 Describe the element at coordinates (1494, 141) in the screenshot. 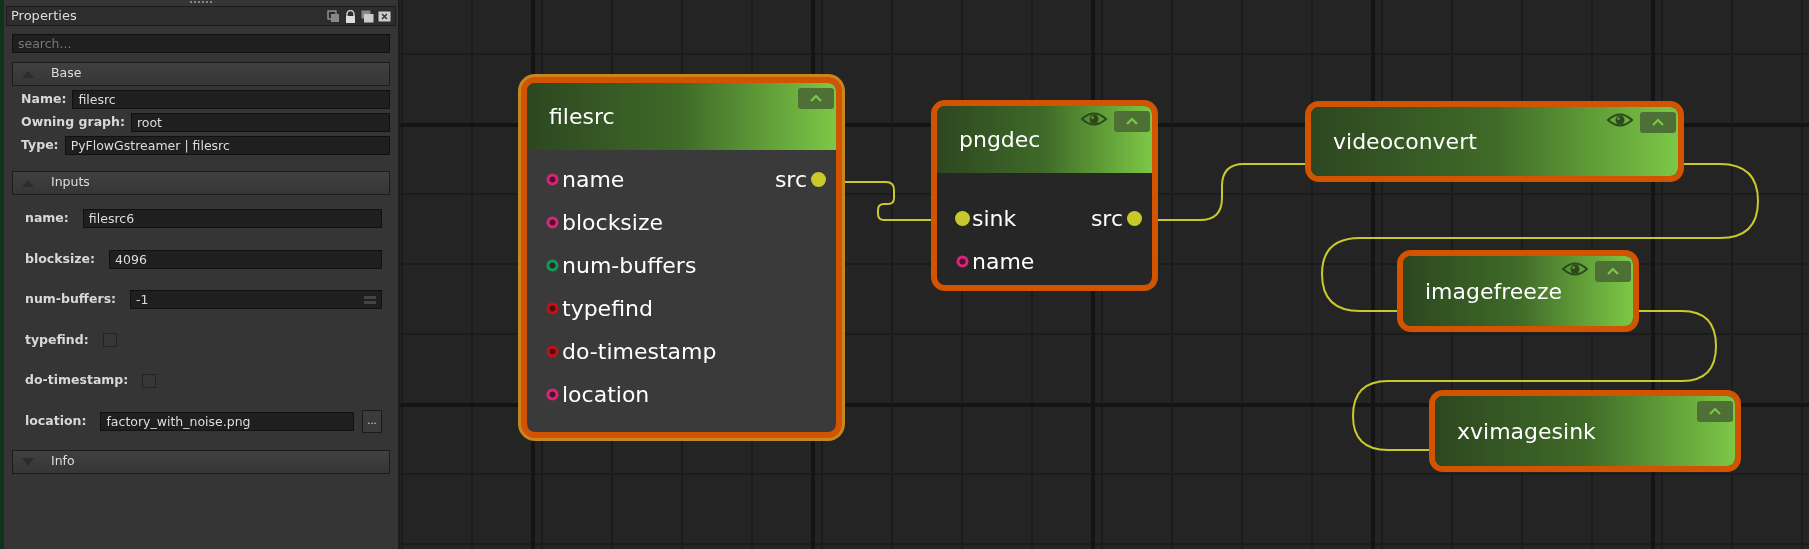

I see `graph-node: videoconvert` at that location.